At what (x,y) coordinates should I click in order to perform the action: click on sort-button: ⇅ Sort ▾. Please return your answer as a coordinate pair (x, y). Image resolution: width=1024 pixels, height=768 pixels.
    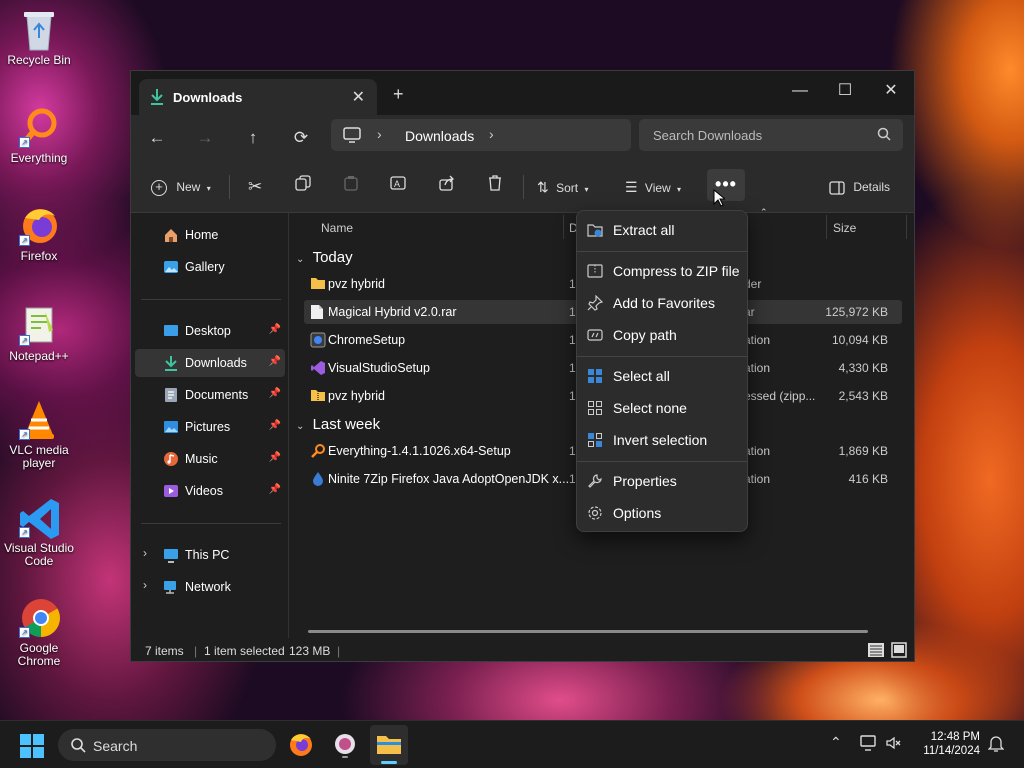
    Looking at the image, I should click on (562, 187).